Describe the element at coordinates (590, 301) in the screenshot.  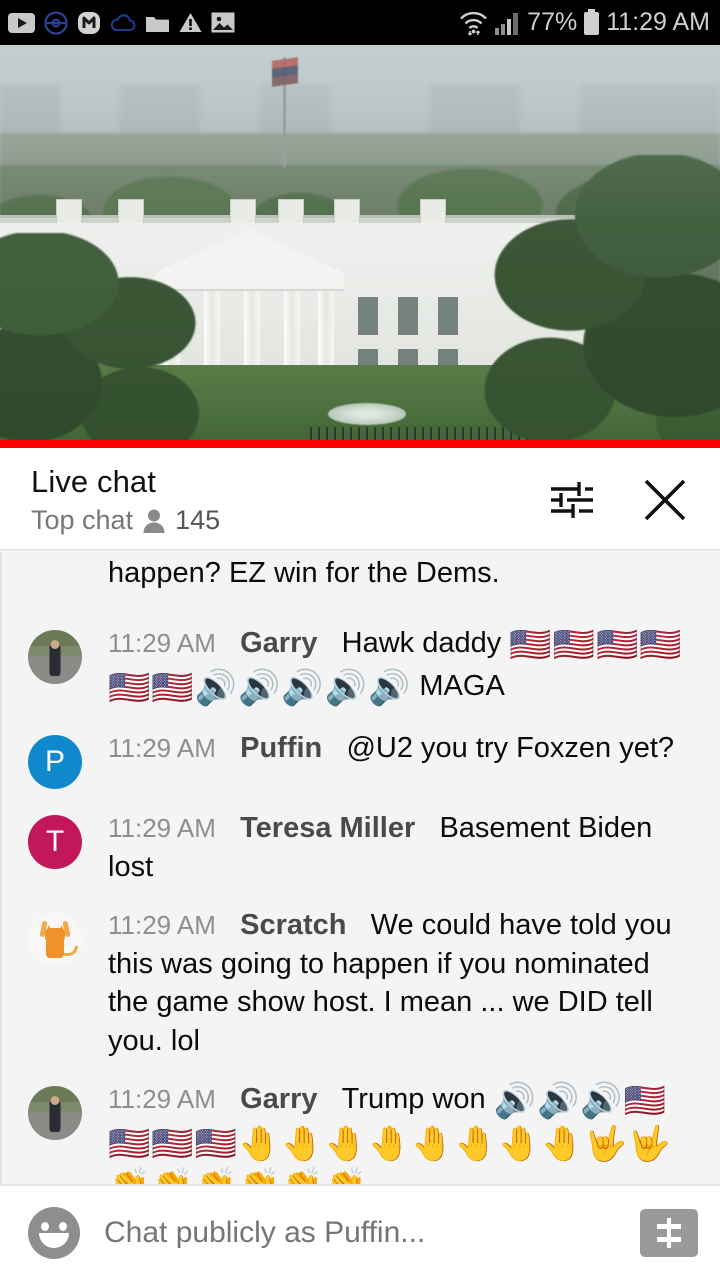
I see `video-right-tree` at that location.